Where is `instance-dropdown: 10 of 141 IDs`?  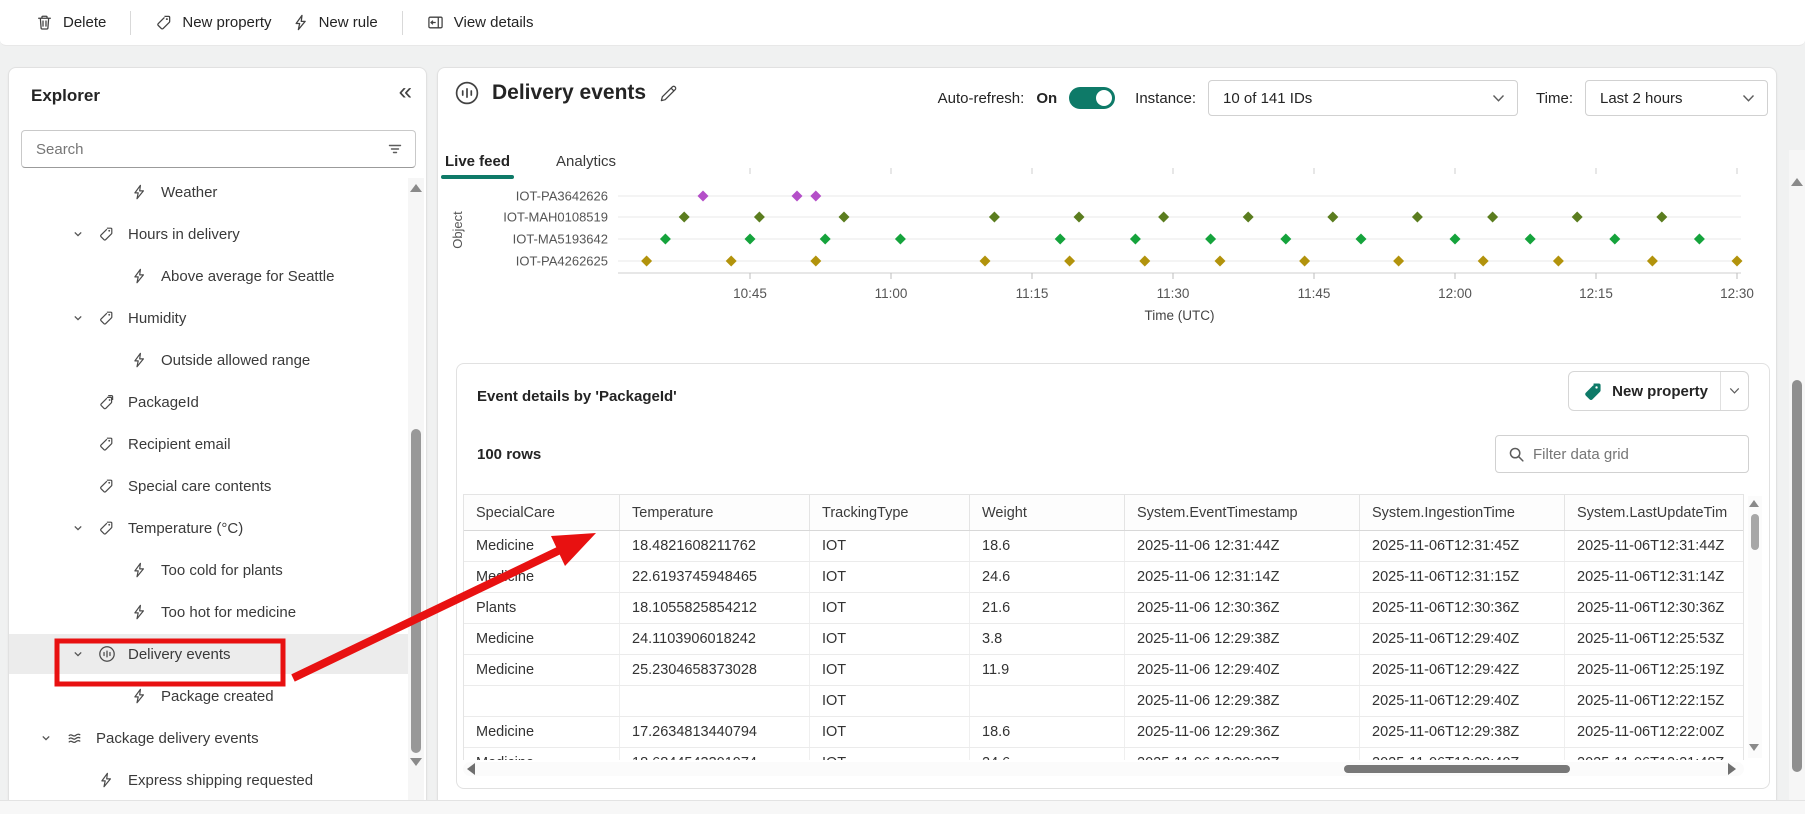 instance-dropdown: 10 of 141 IDs is located at coordinates (1363, 98).